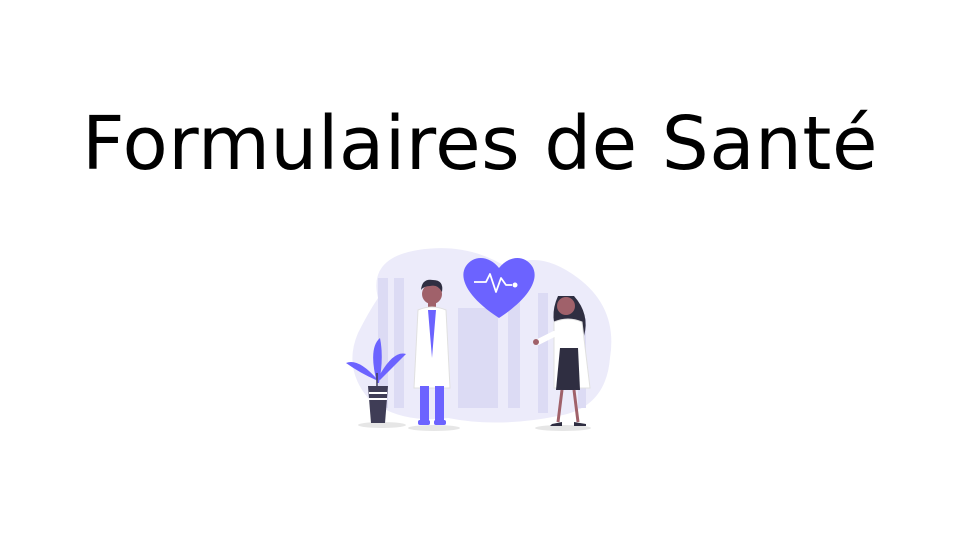  Describe the element at coordinates (480, 144) in the screenshot. I see `slide-title: Formulaires de Santé` at that location.